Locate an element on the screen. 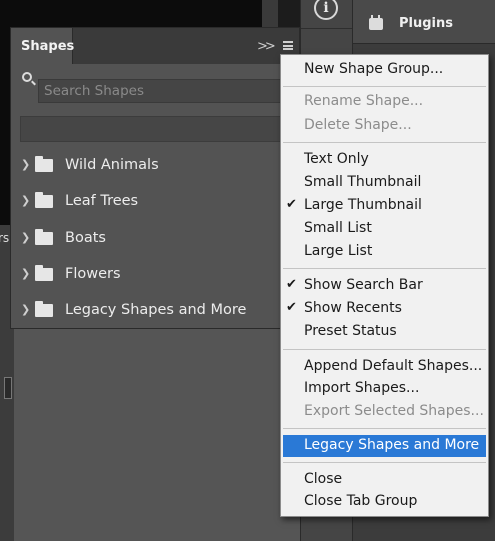 This screenshot has height=541, width=495. shape-group-item: ❯ Flowers is located at coordinates (155, 275).